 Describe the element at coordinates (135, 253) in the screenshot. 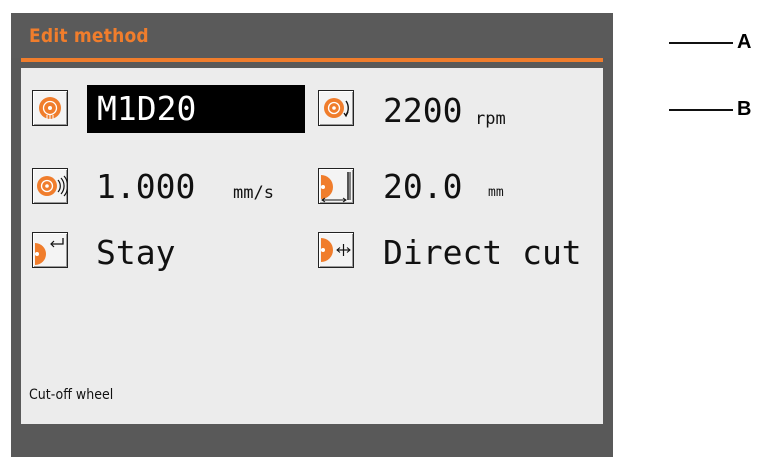

I see `end-position-value: Stay` at that location.